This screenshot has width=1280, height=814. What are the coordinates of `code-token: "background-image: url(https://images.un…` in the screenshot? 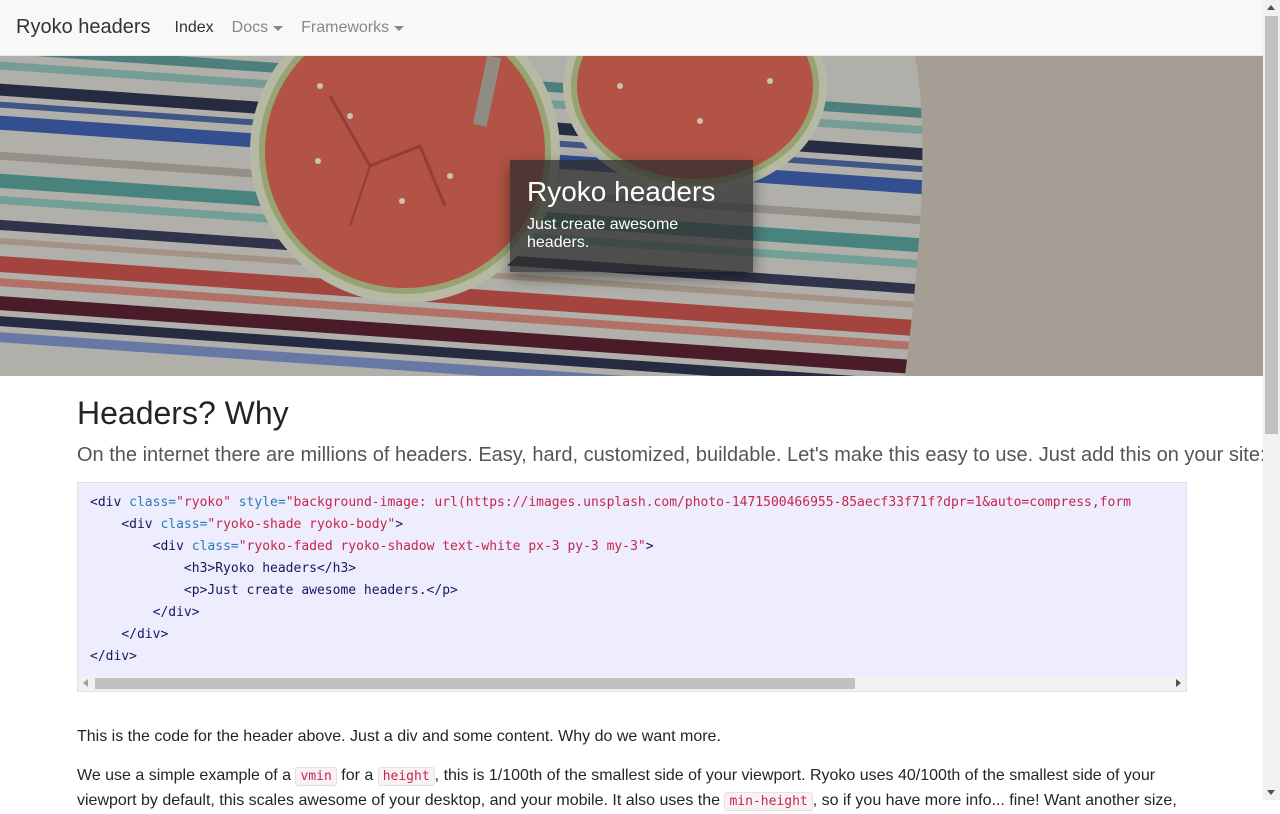 It's located at (708, 502).